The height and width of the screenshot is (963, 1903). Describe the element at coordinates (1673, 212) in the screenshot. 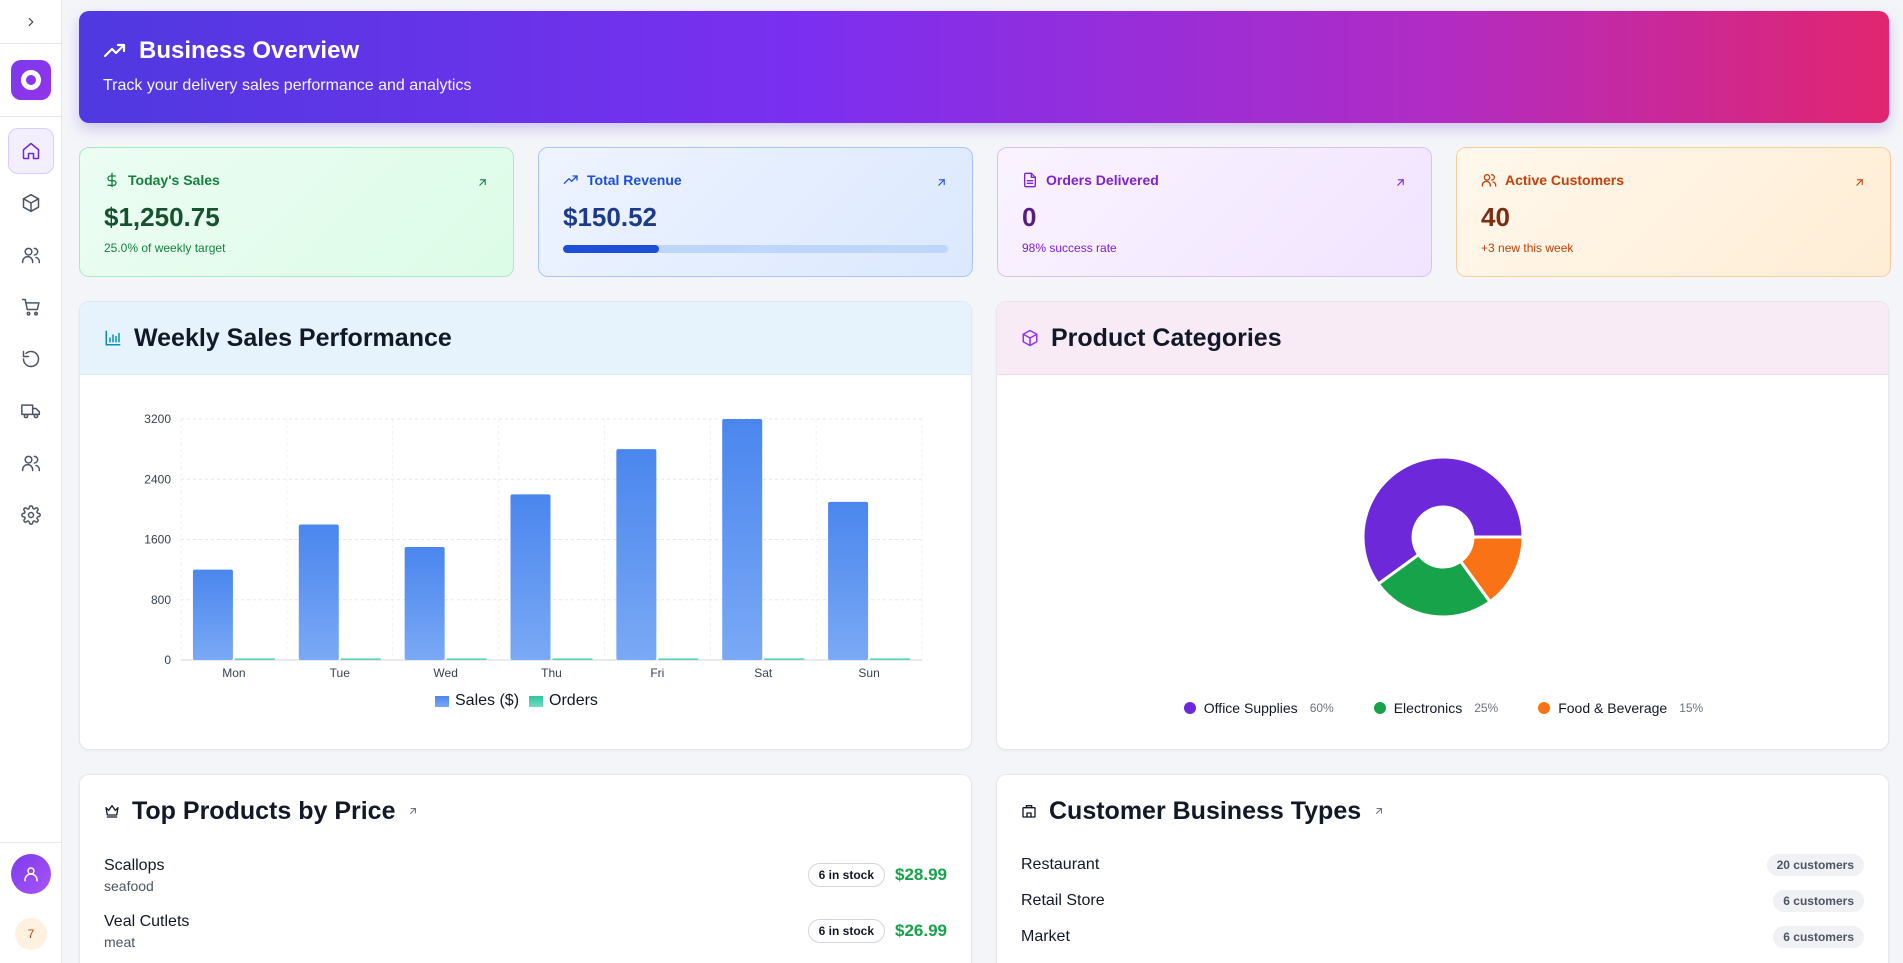

I see `stat-card-active-customers: Active Customers 40 +3 new this week` at that location.